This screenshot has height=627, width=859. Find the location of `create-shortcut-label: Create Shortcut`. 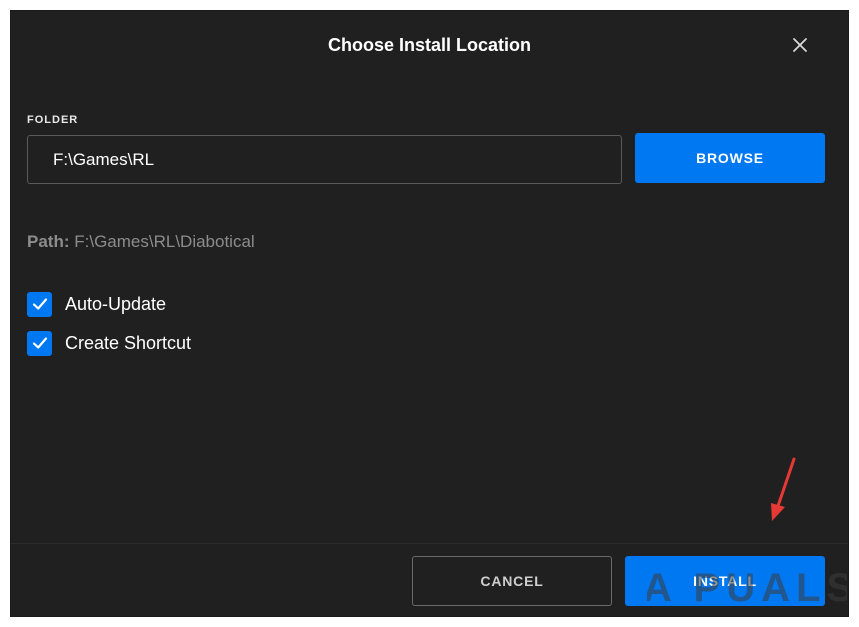

create-shortcut-label: Create Shortcut is located at coordinates (128, 342).